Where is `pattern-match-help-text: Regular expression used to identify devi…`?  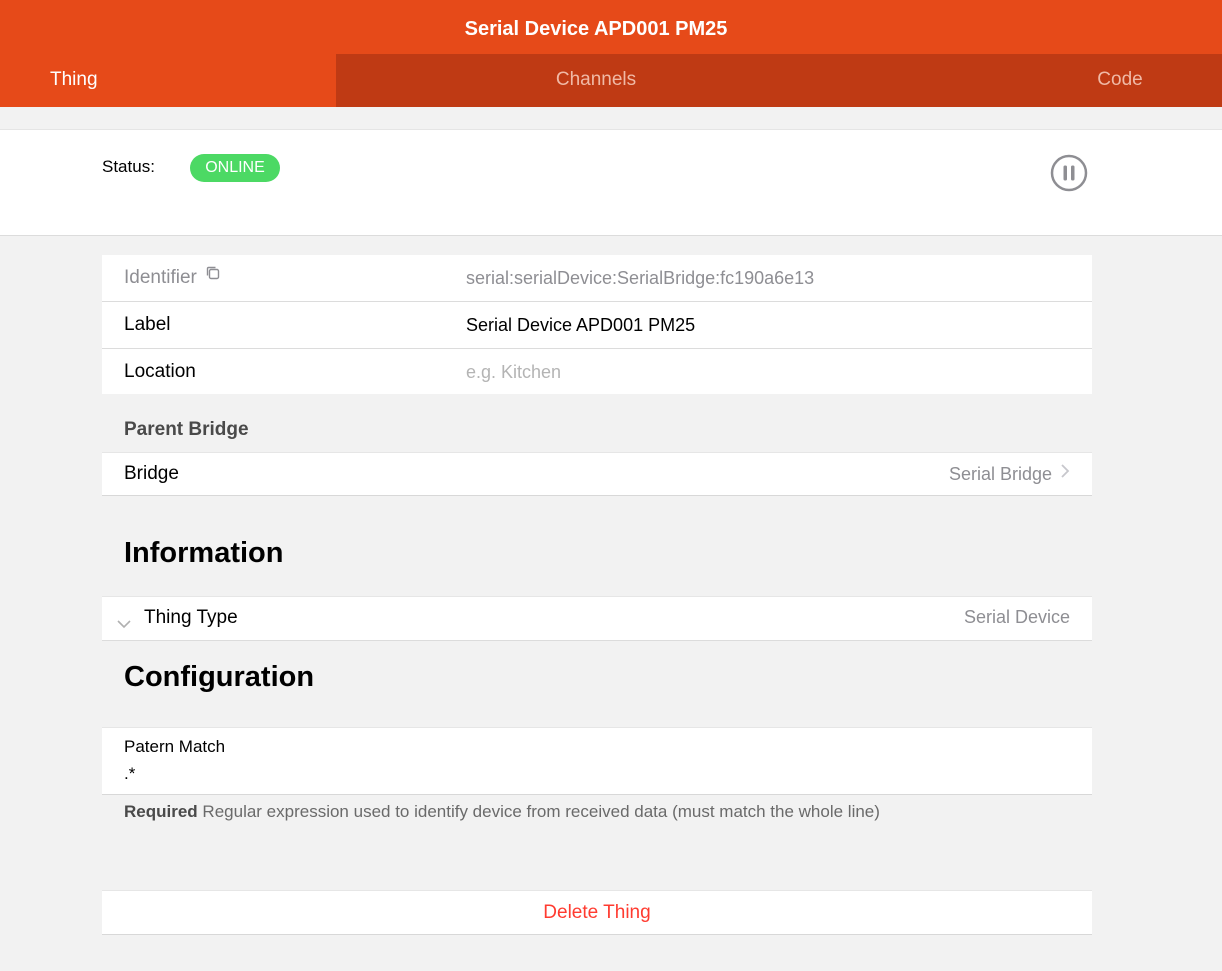 pattern-match-help-text: Regular expression used to identify devi… is located at coordinates (541, 811).